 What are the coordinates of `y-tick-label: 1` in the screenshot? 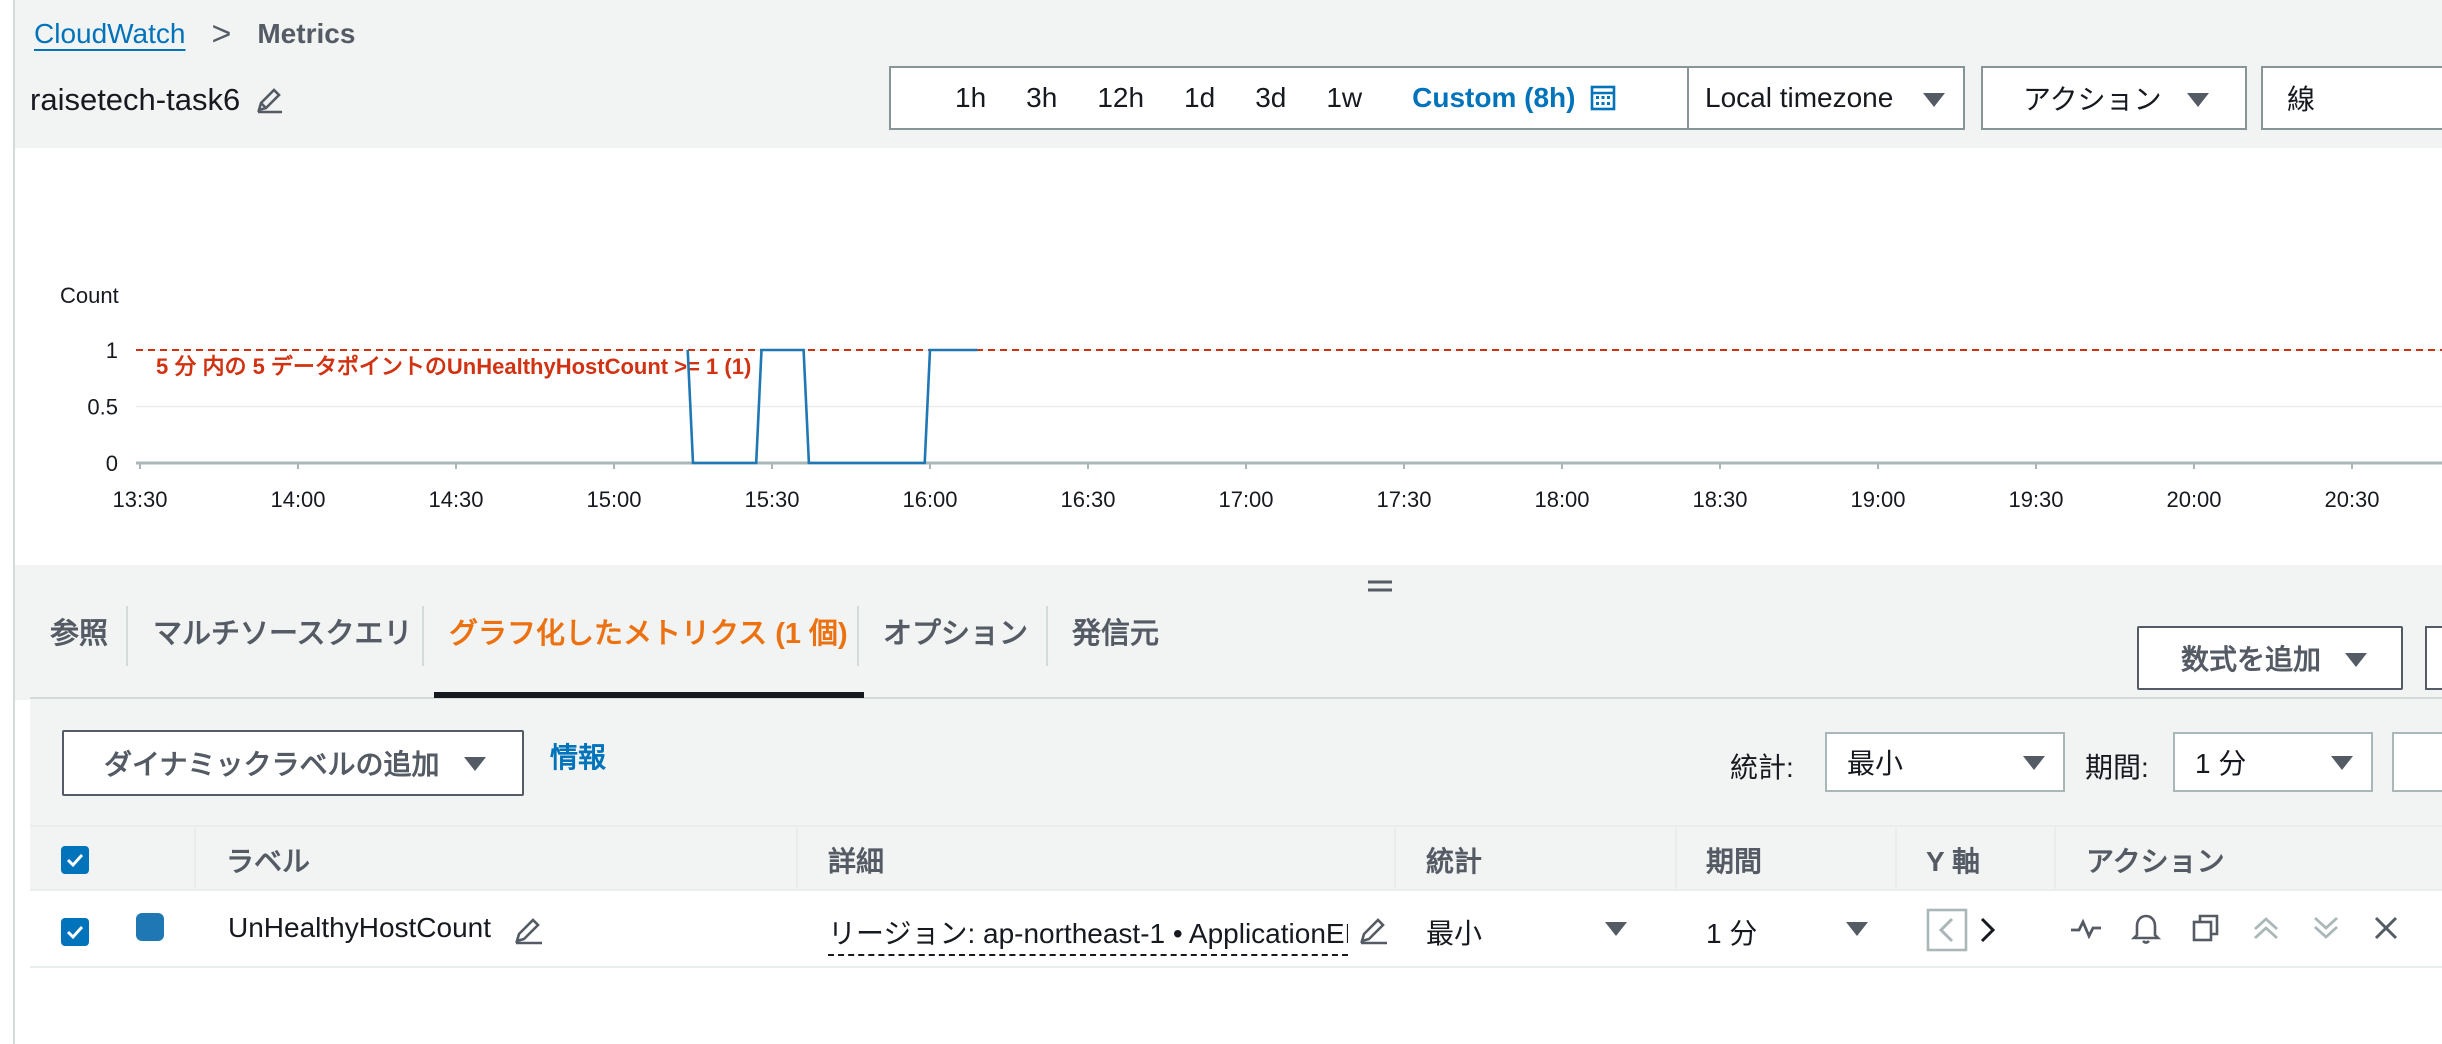 It's located at (112, 350).